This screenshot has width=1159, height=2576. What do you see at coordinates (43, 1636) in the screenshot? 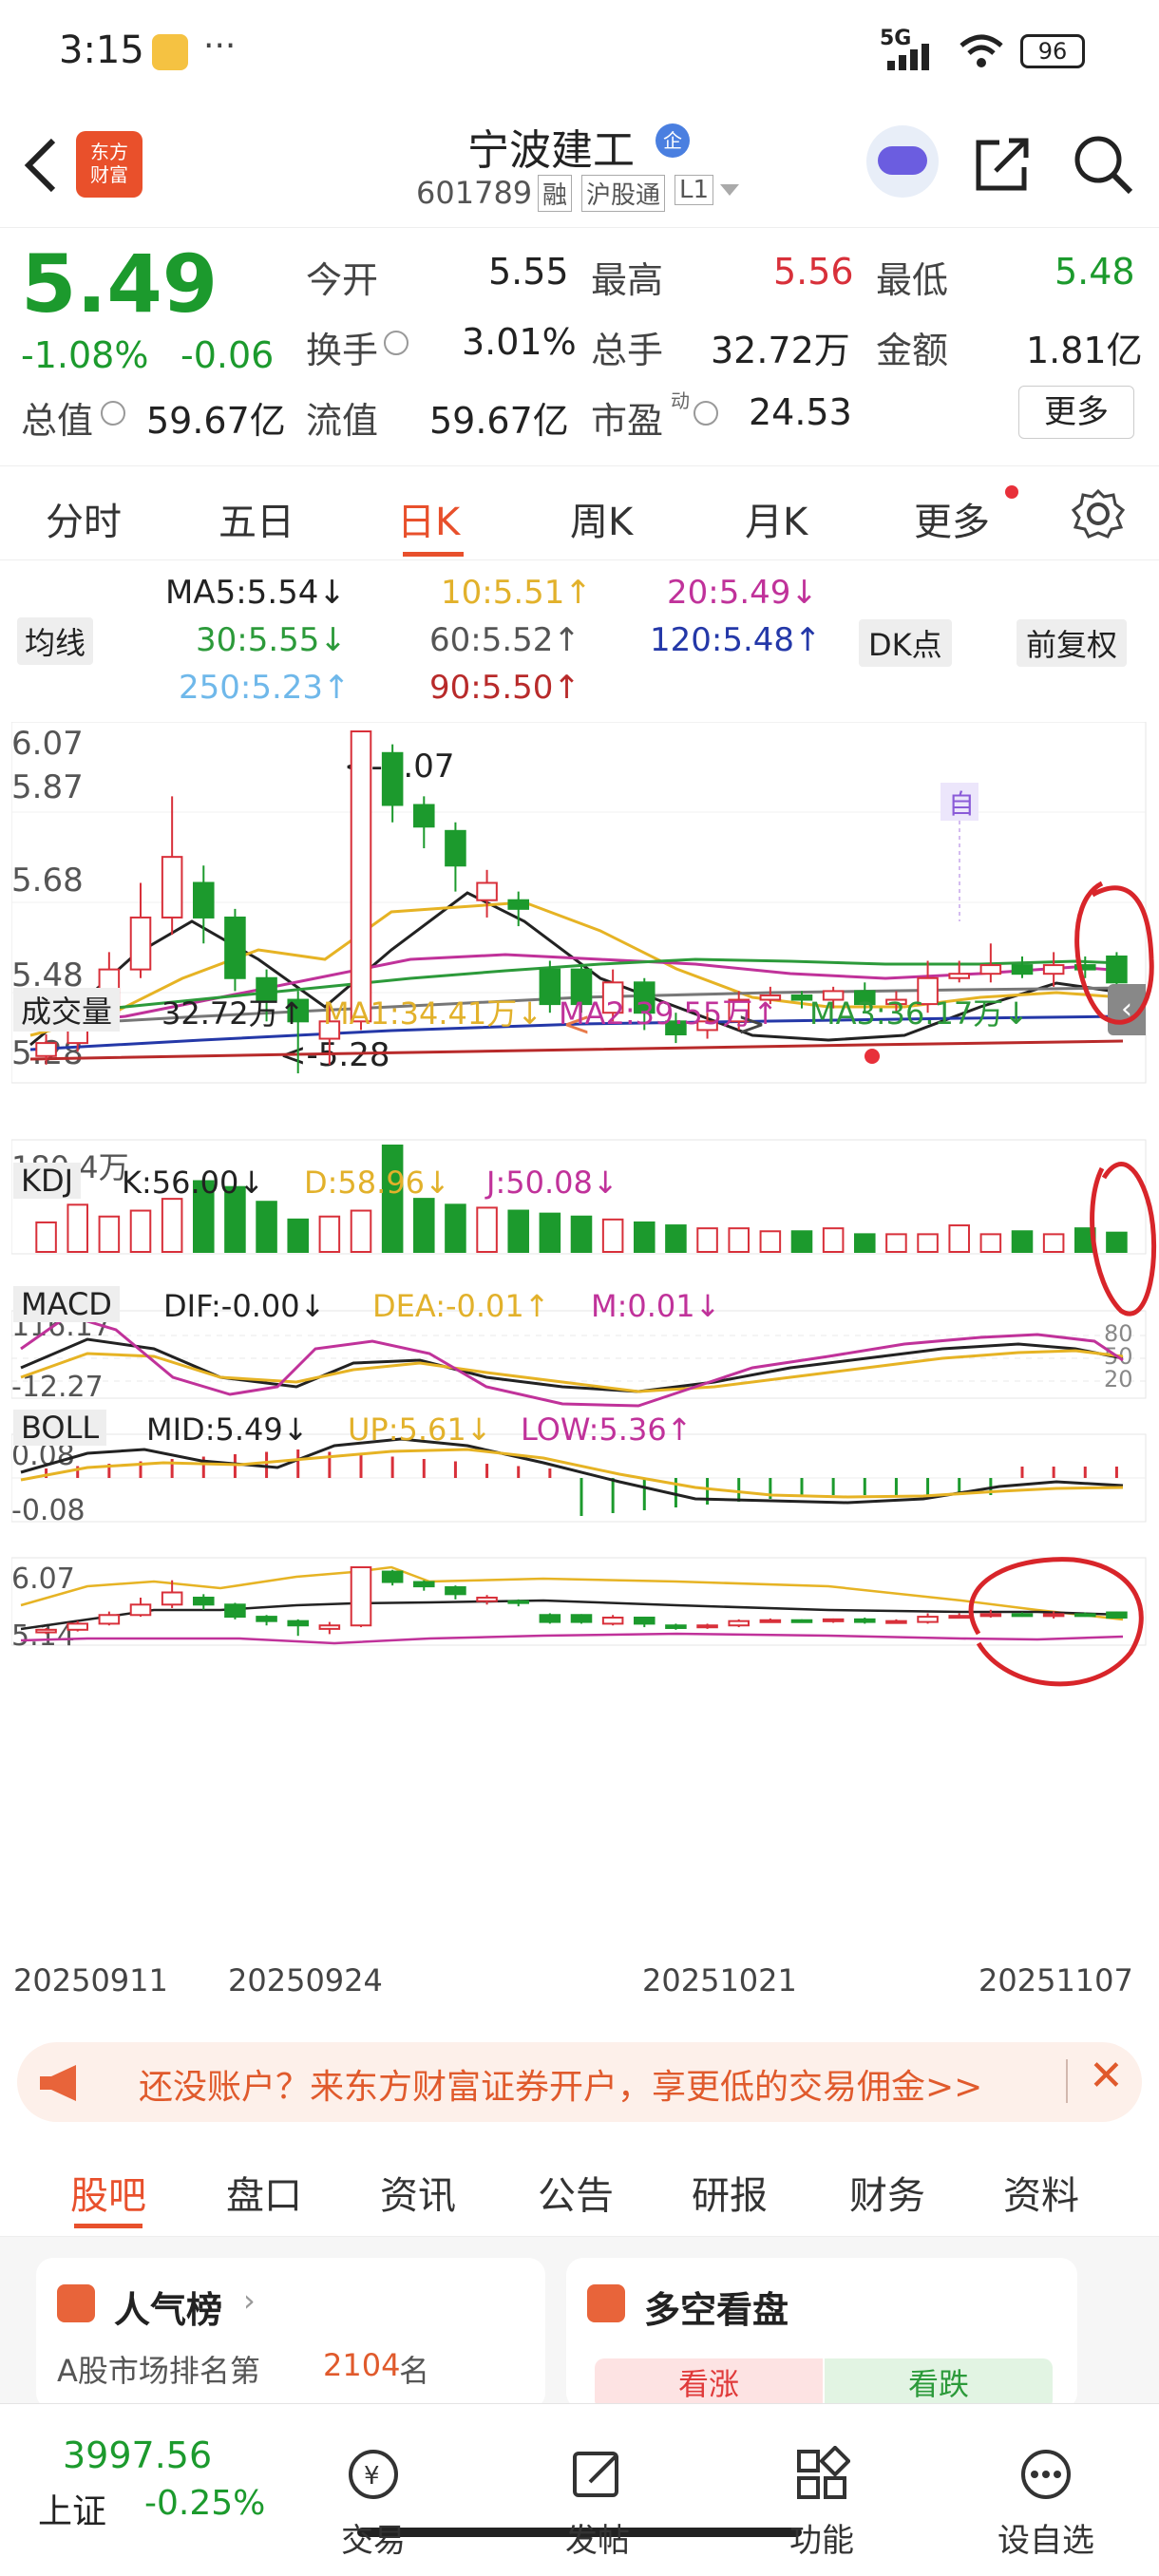
I see `boll-bottom-label: 5.14` at bounding box center [43, 1636].